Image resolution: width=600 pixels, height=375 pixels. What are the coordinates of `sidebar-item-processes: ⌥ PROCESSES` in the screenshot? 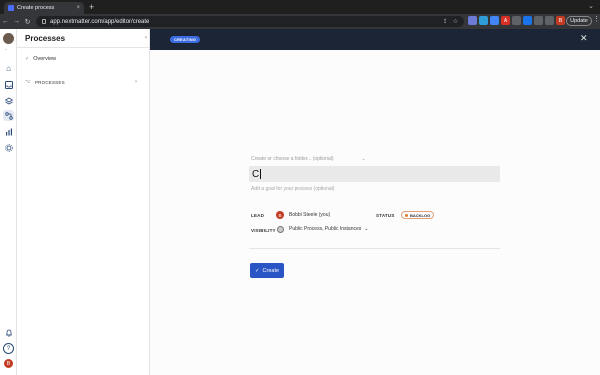 It's located at (45, 82).